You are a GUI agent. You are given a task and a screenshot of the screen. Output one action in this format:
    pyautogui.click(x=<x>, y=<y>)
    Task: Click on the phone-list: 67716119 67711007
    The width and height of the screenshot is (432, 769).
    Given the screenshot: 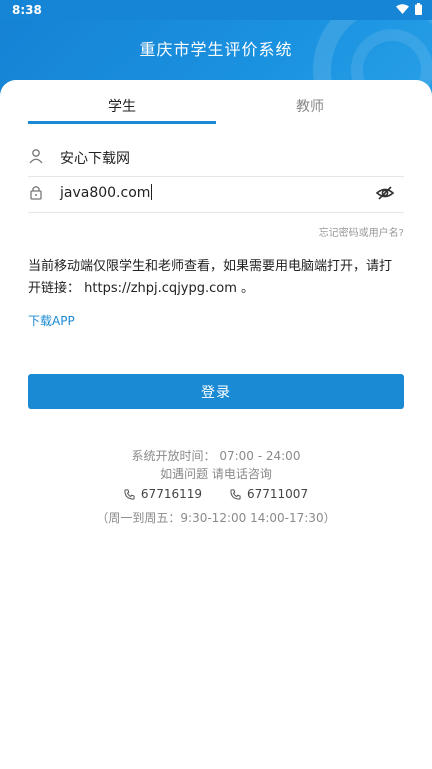 What is the action you would take?
    pyautogui.click(x=216, y=494)
    